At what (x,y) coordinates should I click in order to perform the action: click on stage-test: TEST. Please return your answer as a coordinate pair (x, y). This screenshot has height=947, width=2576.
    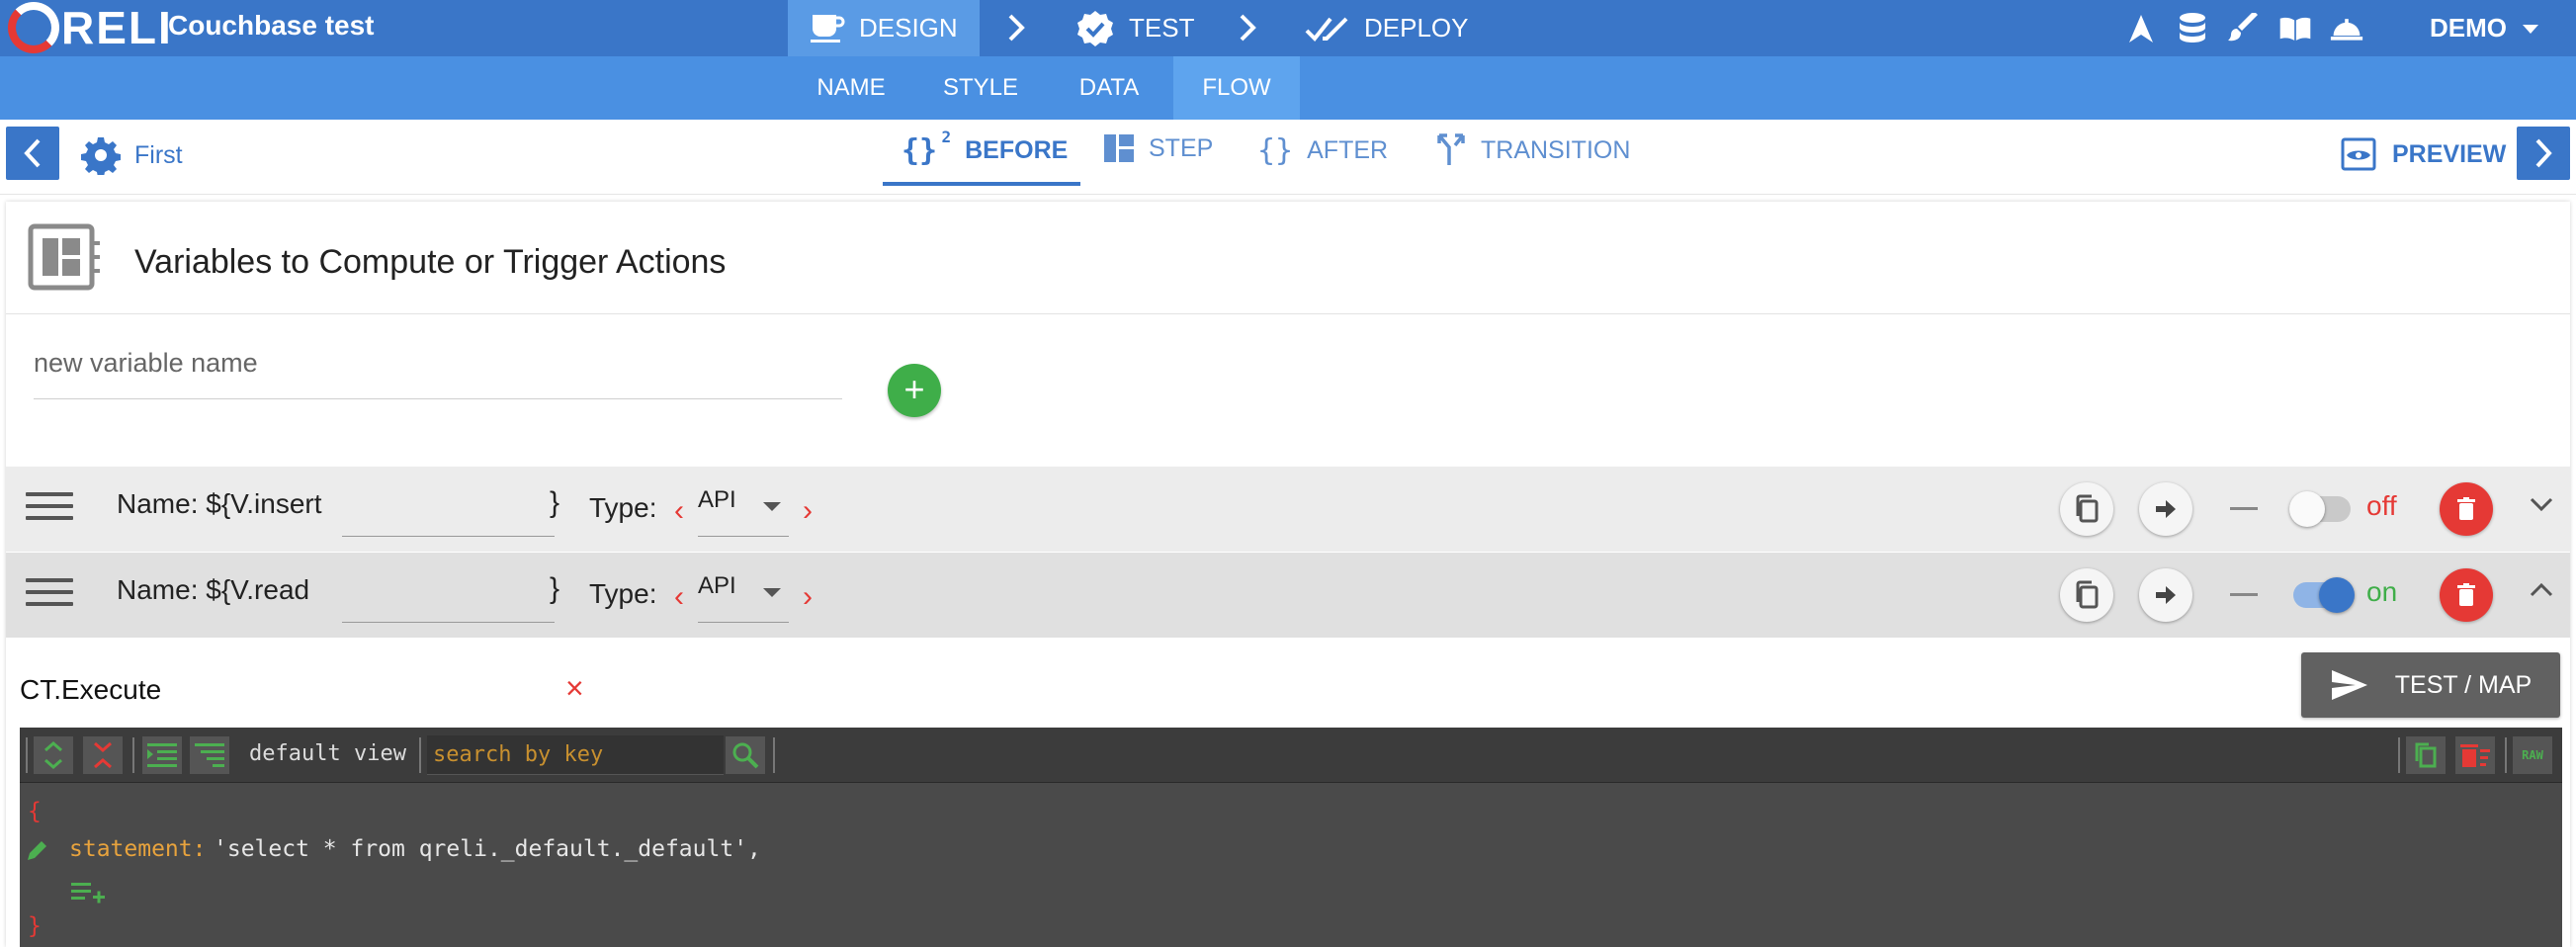
    Looking at the image, I should click on (1135, 28).